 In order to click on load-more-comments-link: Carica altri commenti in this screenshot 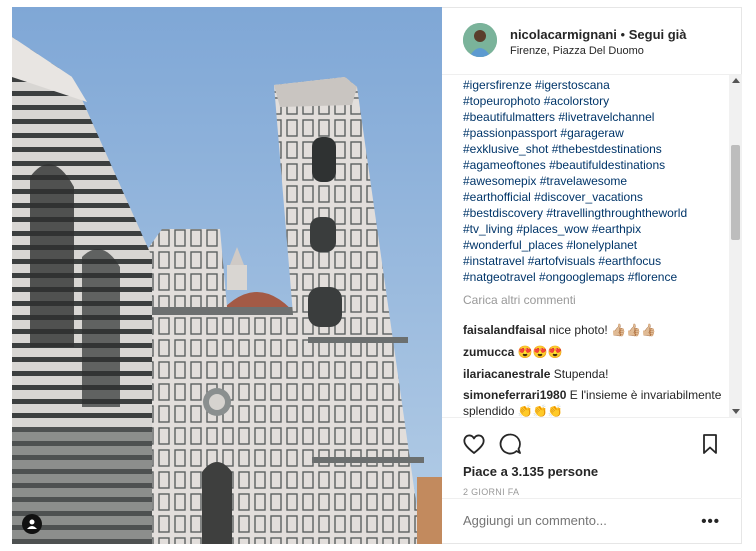, I will do `click(519, 300)`.